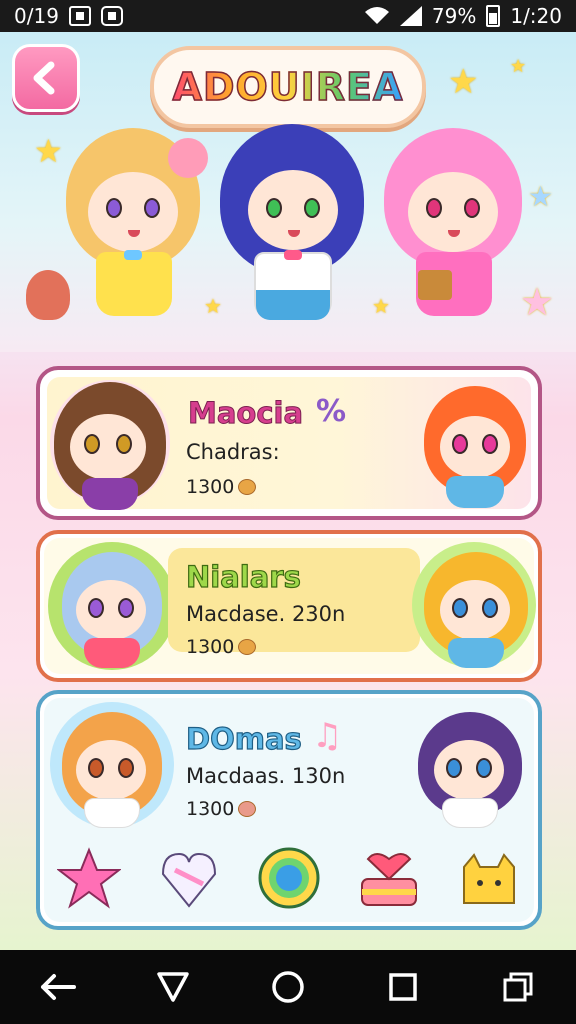 The image size is (576, 1024). What do you see at coordinates (389, 878) in the screenshot?
I see `cake-heart-icon` at bounding box center [389, 878].